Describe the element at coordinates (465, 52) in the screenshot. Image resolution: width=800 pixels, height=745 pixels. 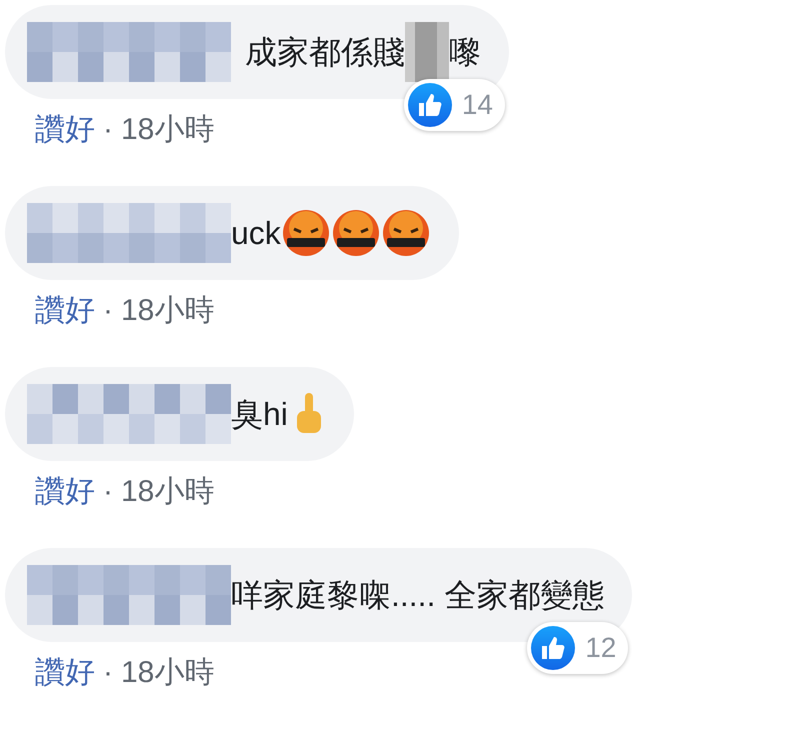
I see `comment-text: 嚟` at that location.